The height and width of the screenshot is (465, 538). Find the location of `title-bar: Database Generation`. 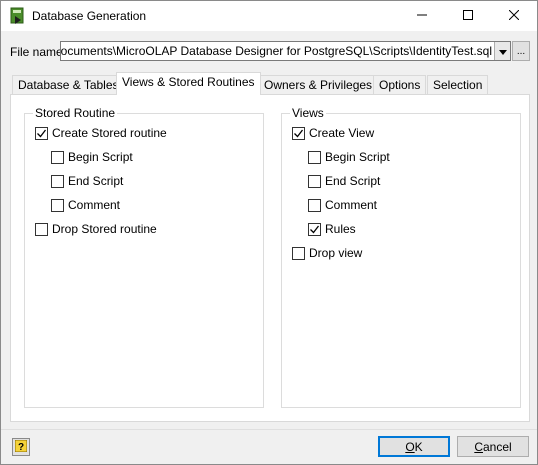

title-bar: Database Generation is located at coordinates (269, 16).